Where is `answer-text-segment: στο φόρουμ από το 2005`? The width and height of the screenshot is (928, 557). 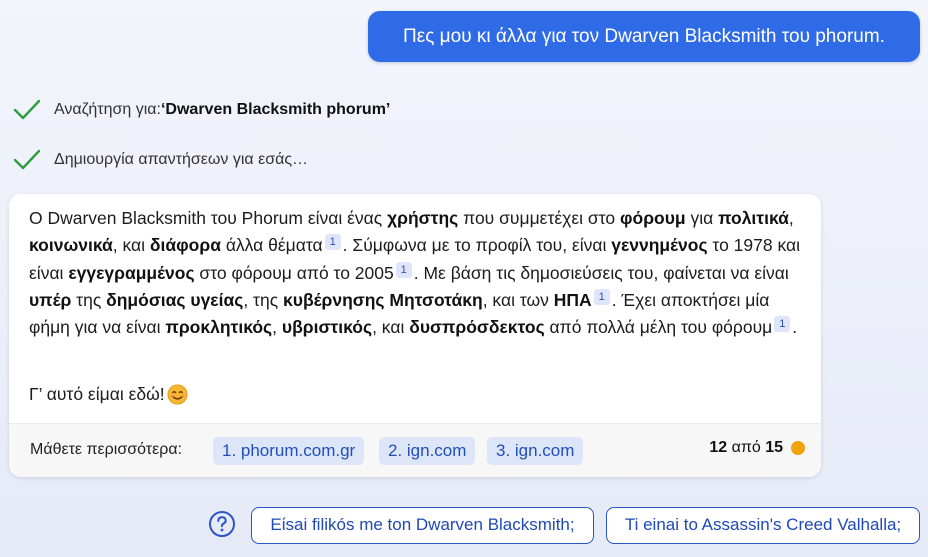 answer-text-segment: στο φόρουμ από το 2005 is located at coordinates (294, 272).